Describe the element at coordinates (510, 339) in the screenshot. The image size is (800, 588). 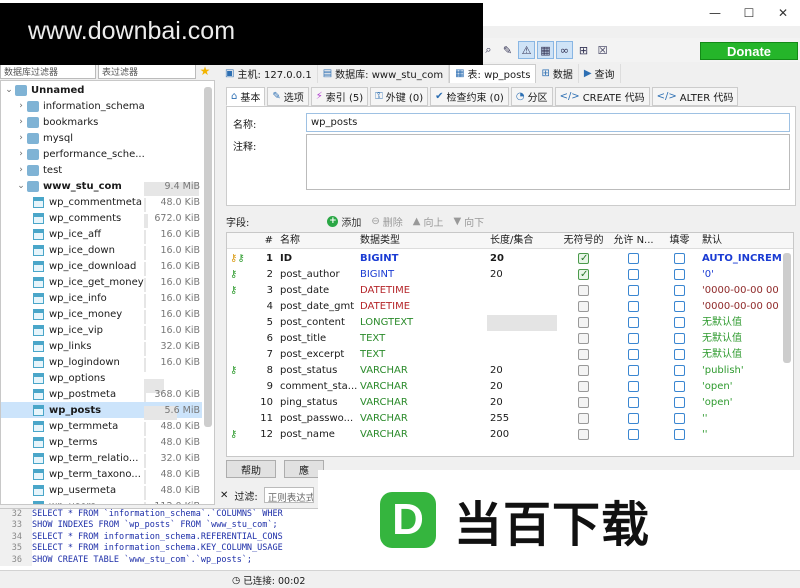
I see `table-row: 6 post_title TEXT 无默认值` at that location.